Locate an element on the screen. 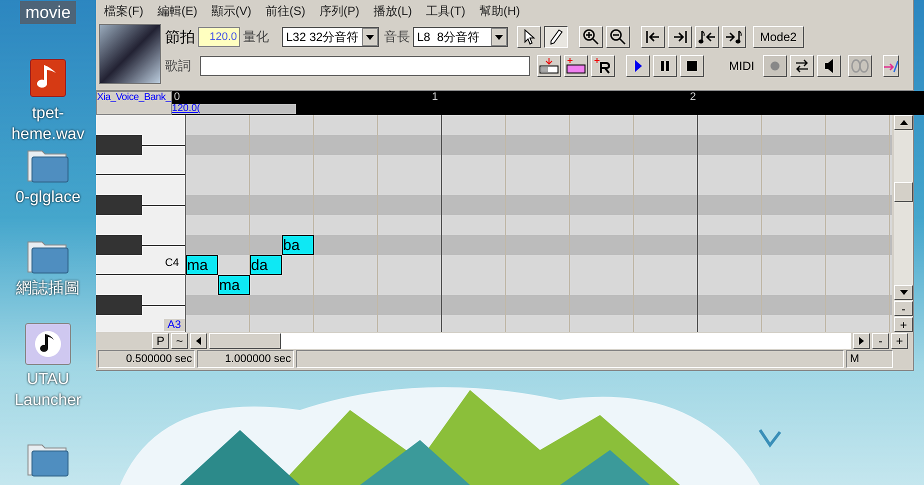  swap-button is located at coordinates (802, 66).